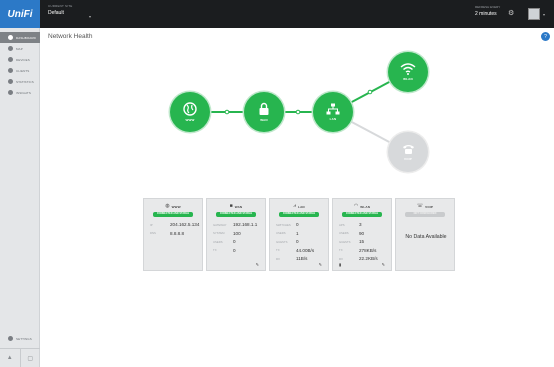 This screenshot has height=367, width=554. What do you see at coordinates (20, 14) in the screenshot?
I see `unifi-logo: UniFi` at bounding box center [20, 14].